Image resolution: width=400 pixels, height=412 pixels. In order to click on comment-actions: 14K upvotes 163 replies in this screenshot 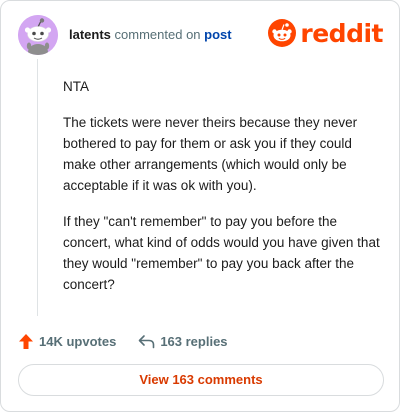, I will do `click(123, 341)`.